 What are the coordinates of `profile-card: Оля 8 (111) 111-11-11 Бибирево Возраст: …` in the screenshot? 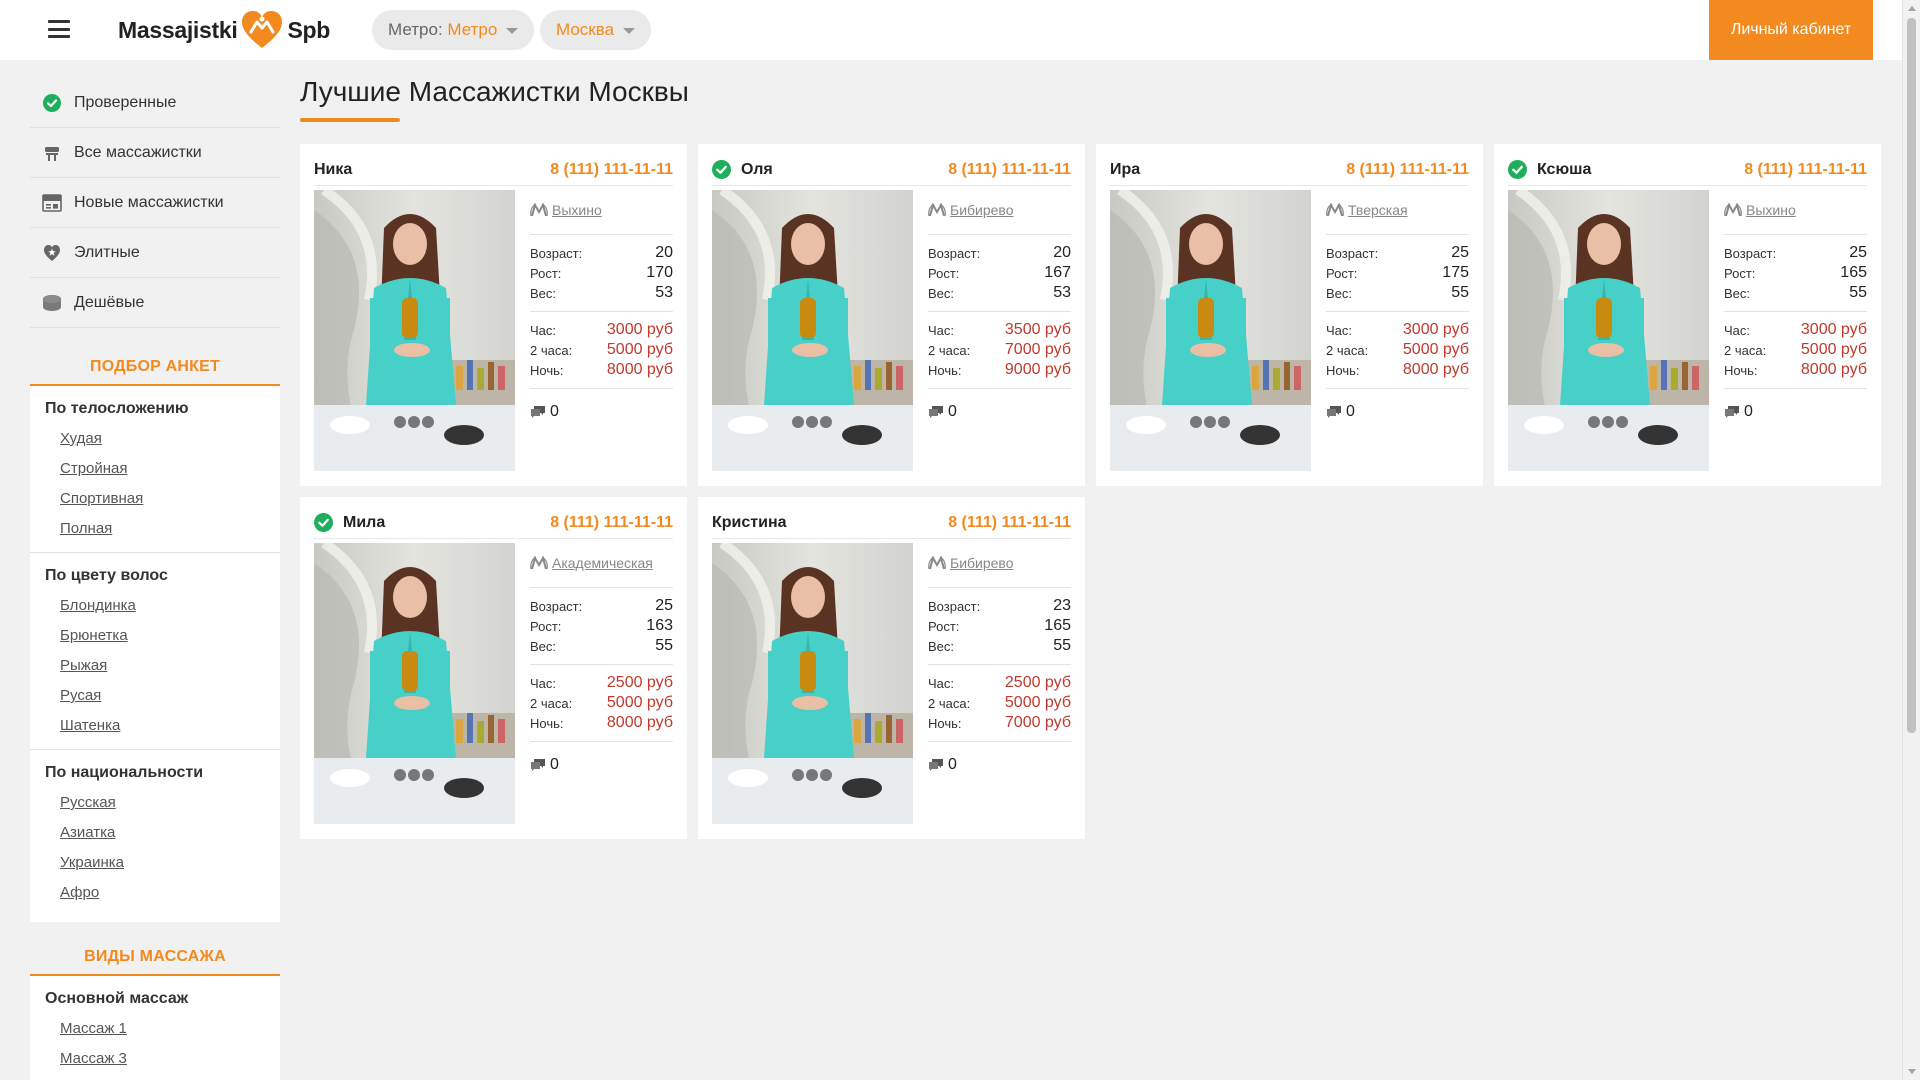 It's located at (891, 315).